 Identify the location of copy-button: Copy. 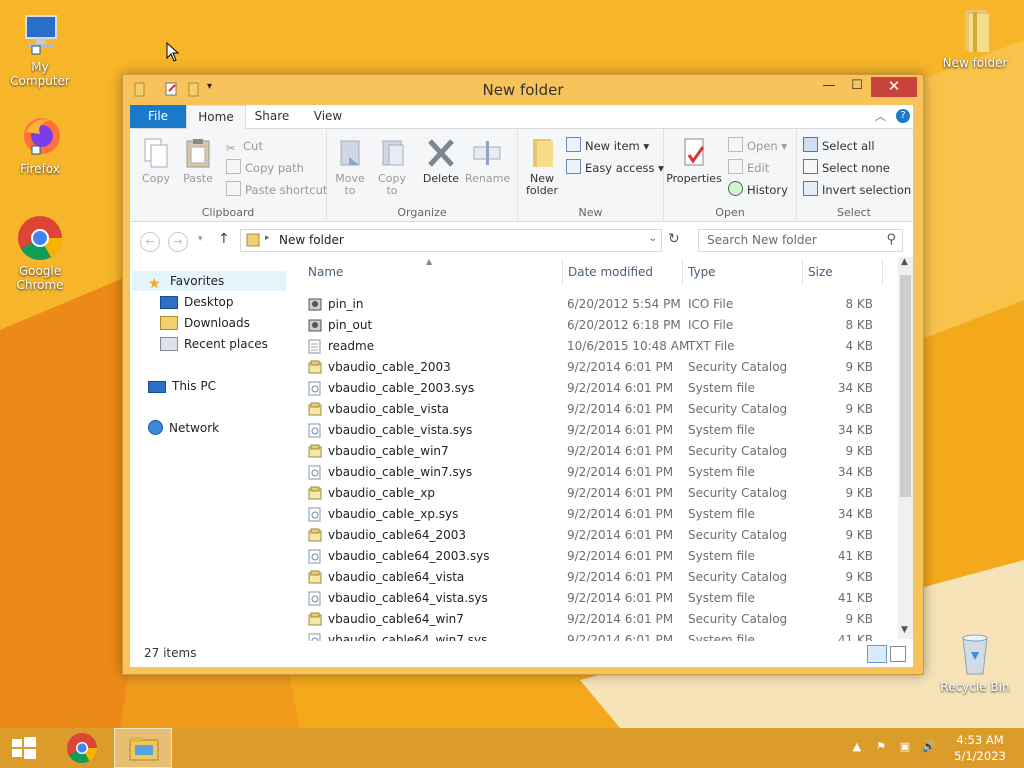
(156, 161).